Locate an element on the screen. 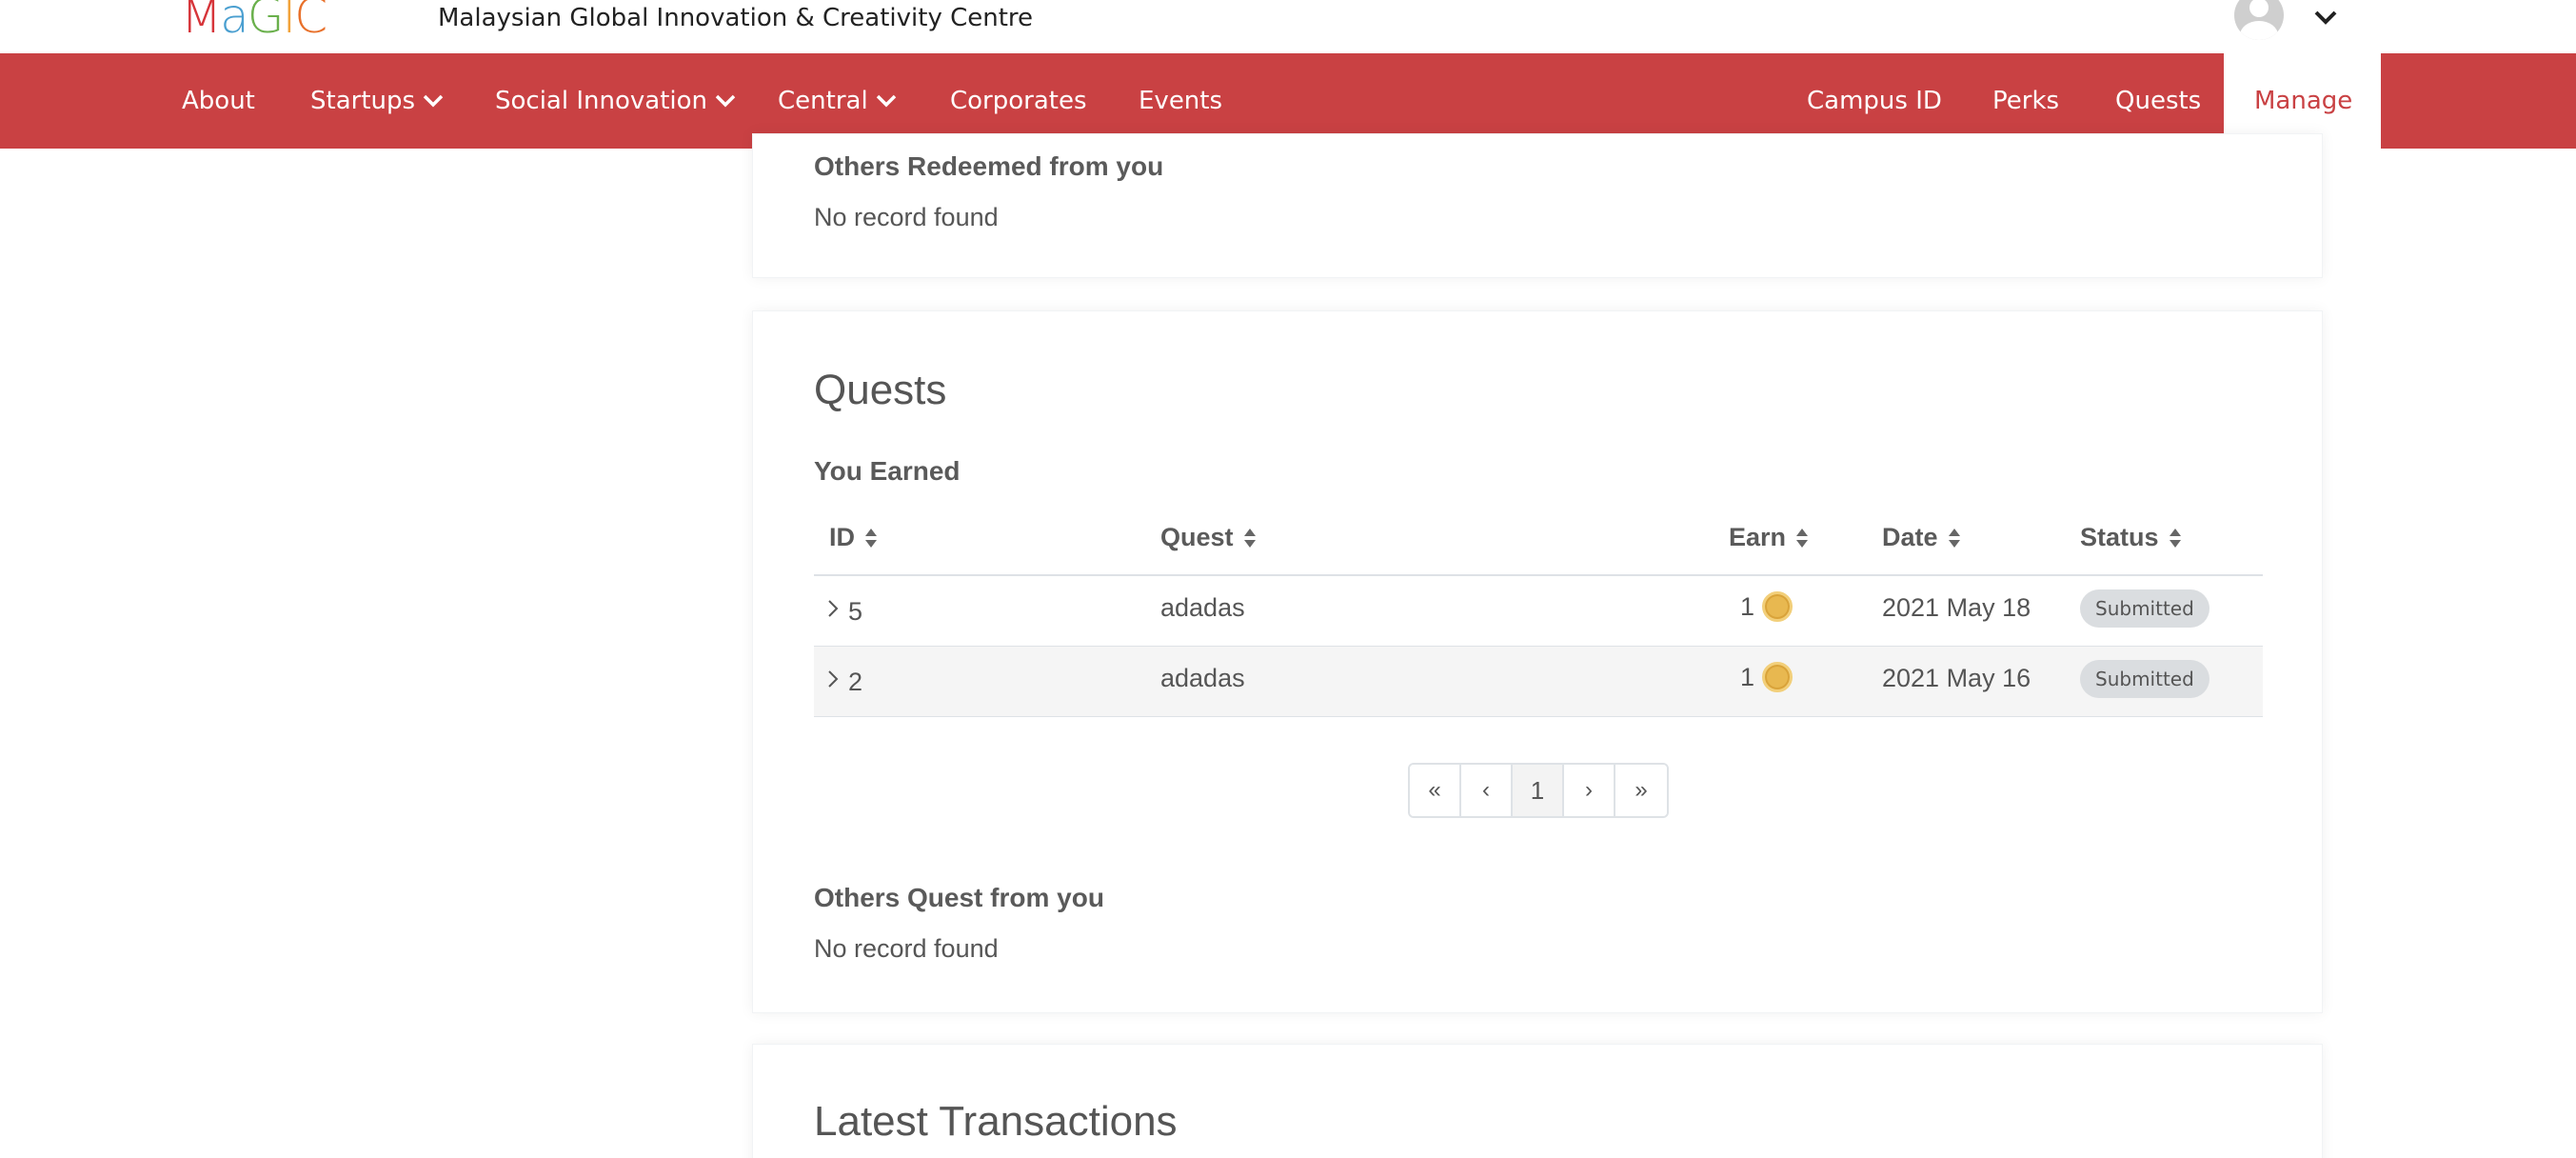 The height and width of the screenshot is (1158, 2576). column-header-quest: Quest is located at coordinates (1208, 538).